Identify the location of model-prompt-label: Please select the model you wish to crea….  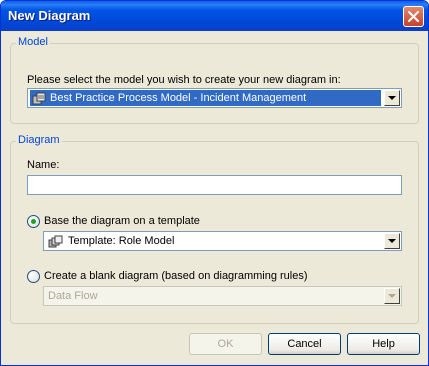
(184, 80).